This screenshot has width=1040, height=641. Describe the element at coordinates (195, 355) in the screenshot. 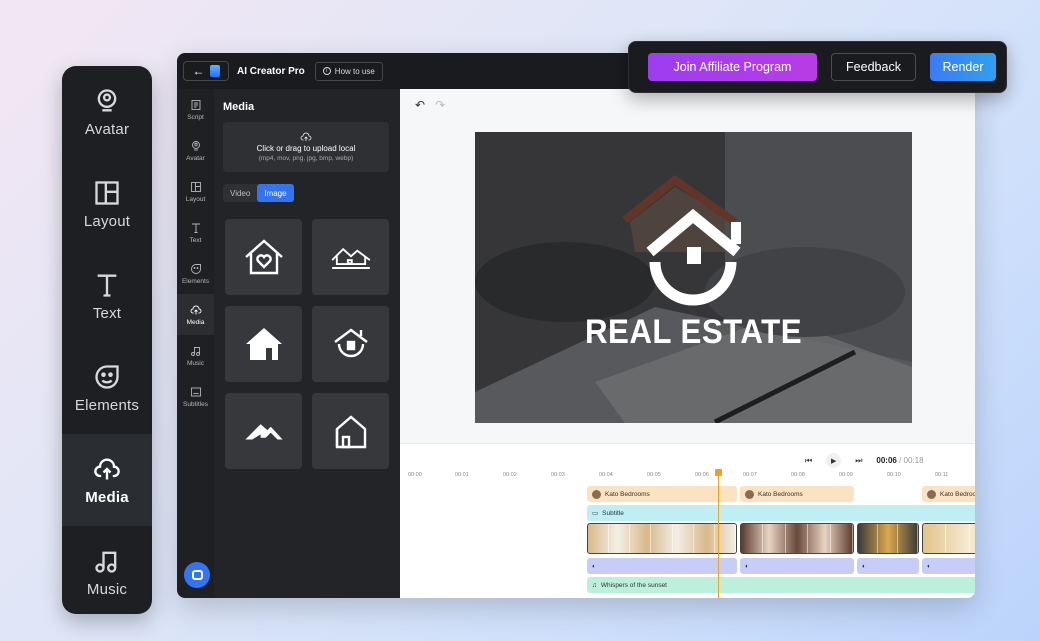

I see `nav-item-music: Music` at that location.